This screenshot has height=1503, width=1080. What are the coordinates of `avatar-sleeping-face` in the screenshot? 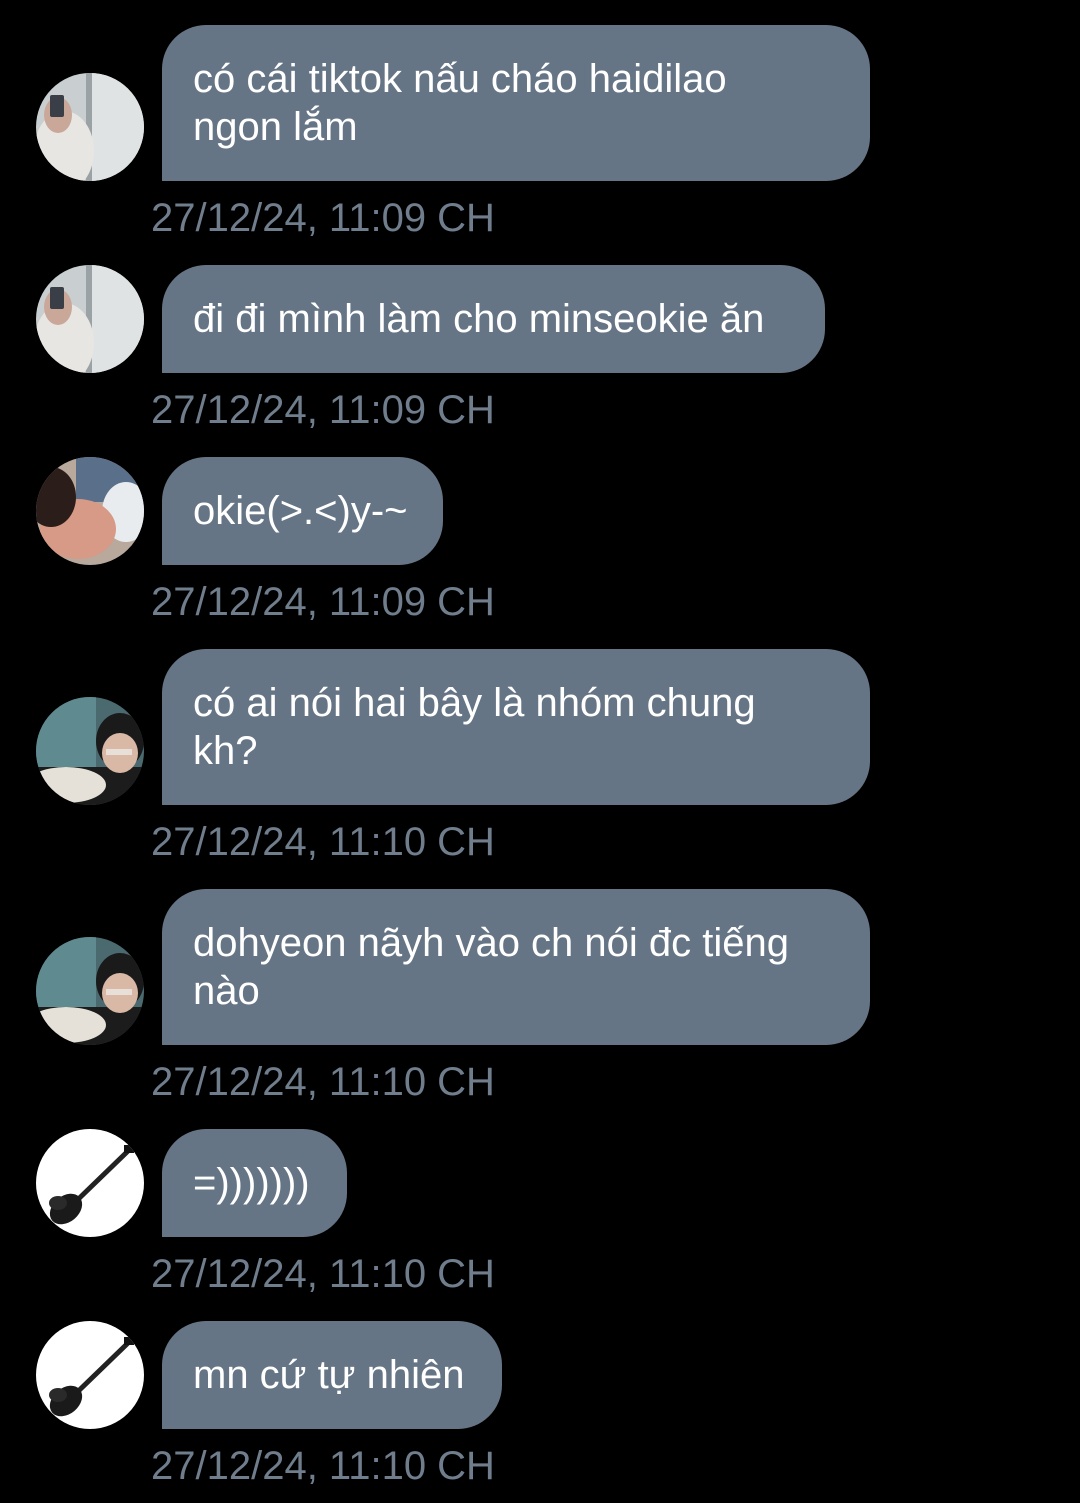 It's located at (90, 511).